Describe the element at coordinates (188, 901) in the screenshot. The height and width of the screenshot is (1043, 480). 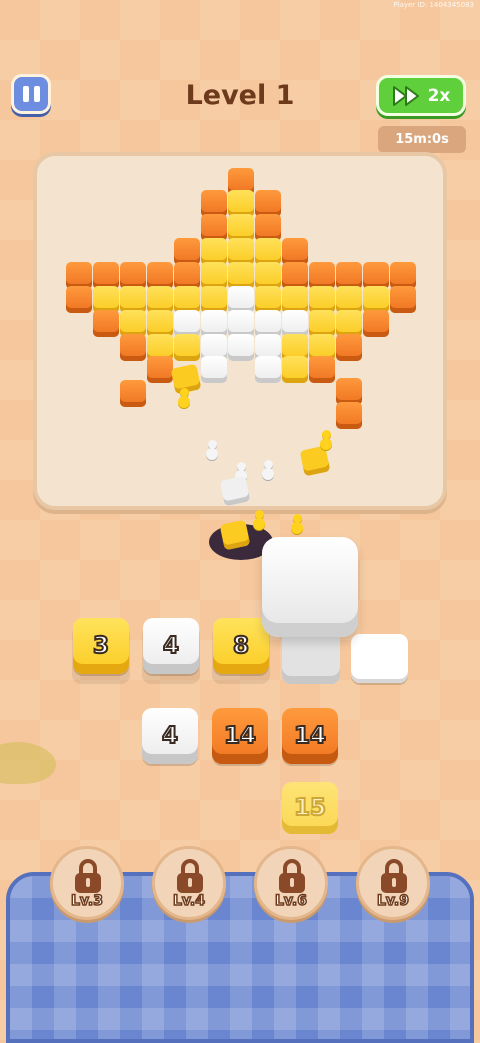
I see `lock-level-label: Lv.4` at that location.